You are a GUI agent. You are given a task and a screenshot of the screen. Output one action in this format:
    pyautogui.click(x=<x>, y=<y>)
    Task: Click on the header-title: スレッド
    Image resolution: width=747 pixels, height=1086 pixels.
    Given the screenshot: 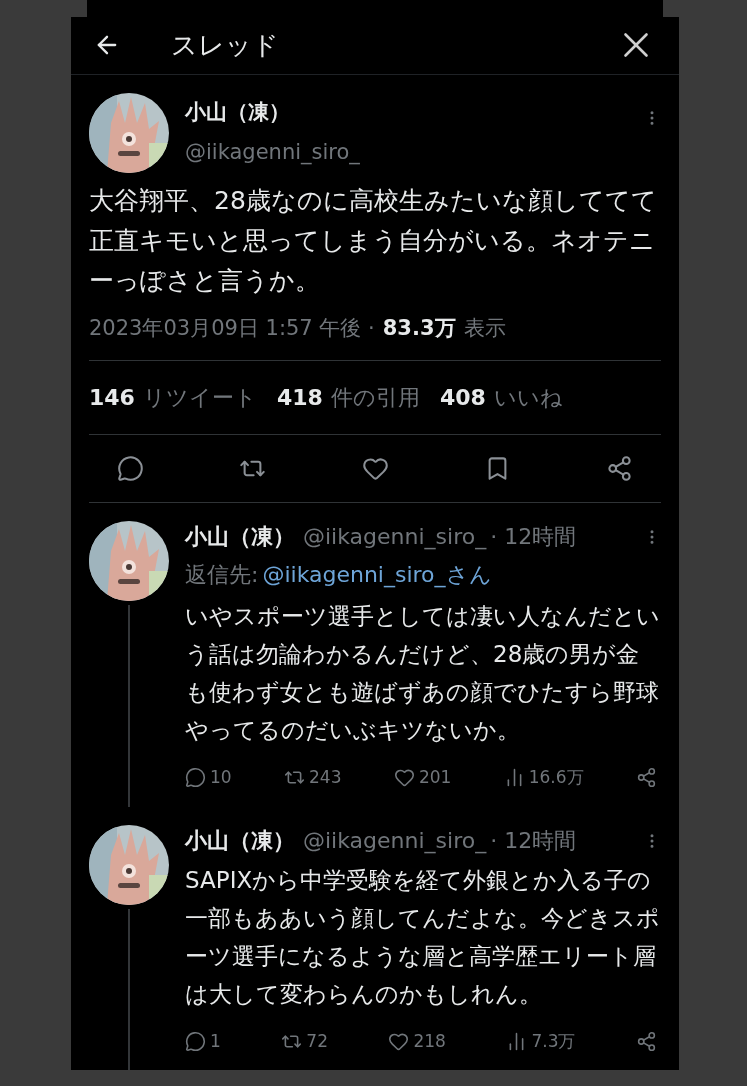 What is the action you would take?
    pyautogui.click(x=225, y=45)
    